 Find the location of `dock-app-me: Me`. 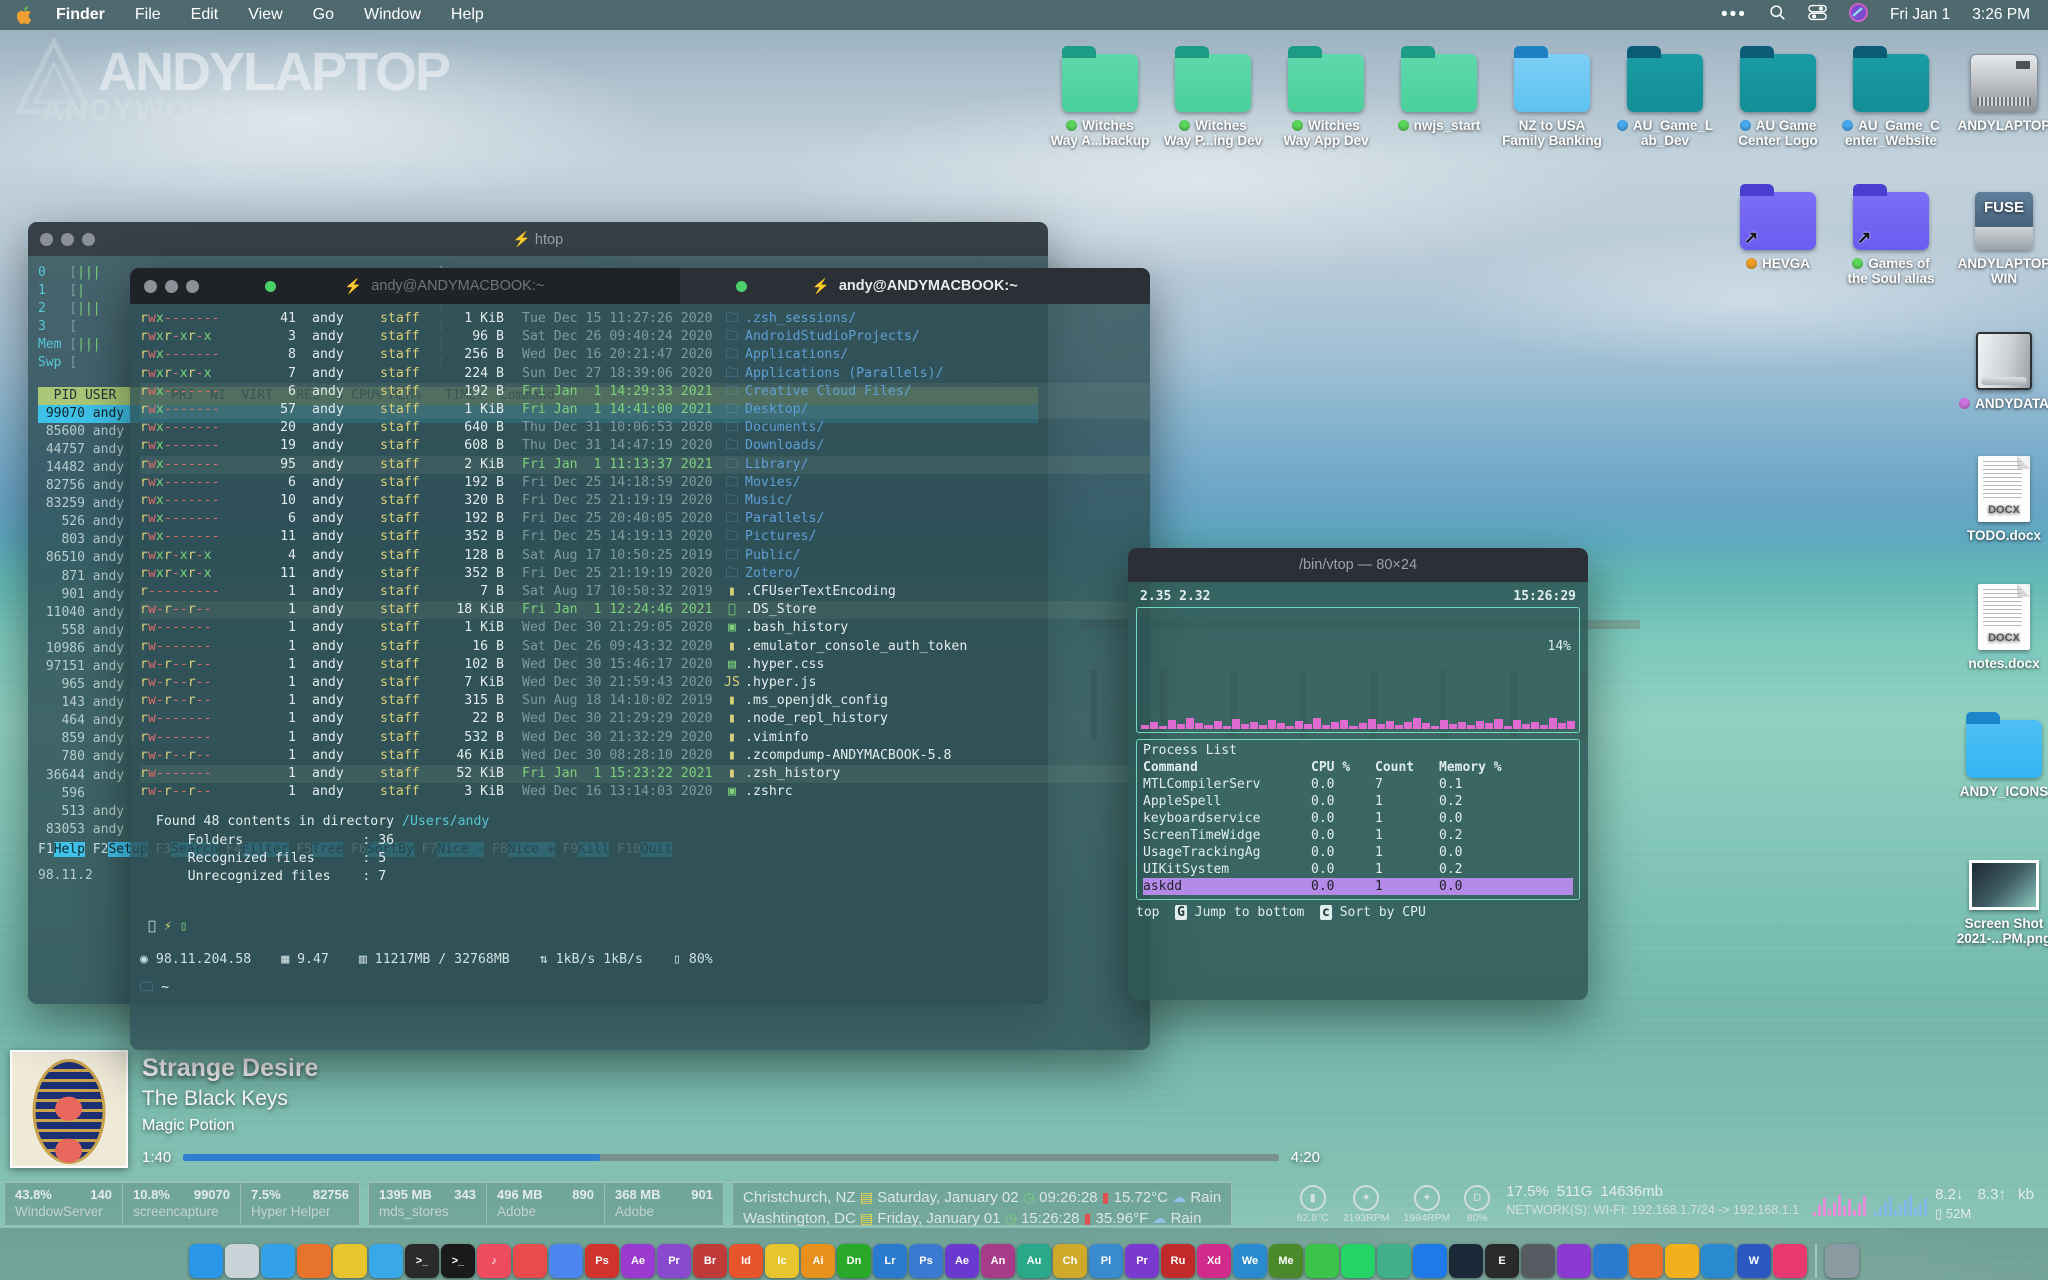

dock-app-me: Me is located at coordinates (1286, 1261).